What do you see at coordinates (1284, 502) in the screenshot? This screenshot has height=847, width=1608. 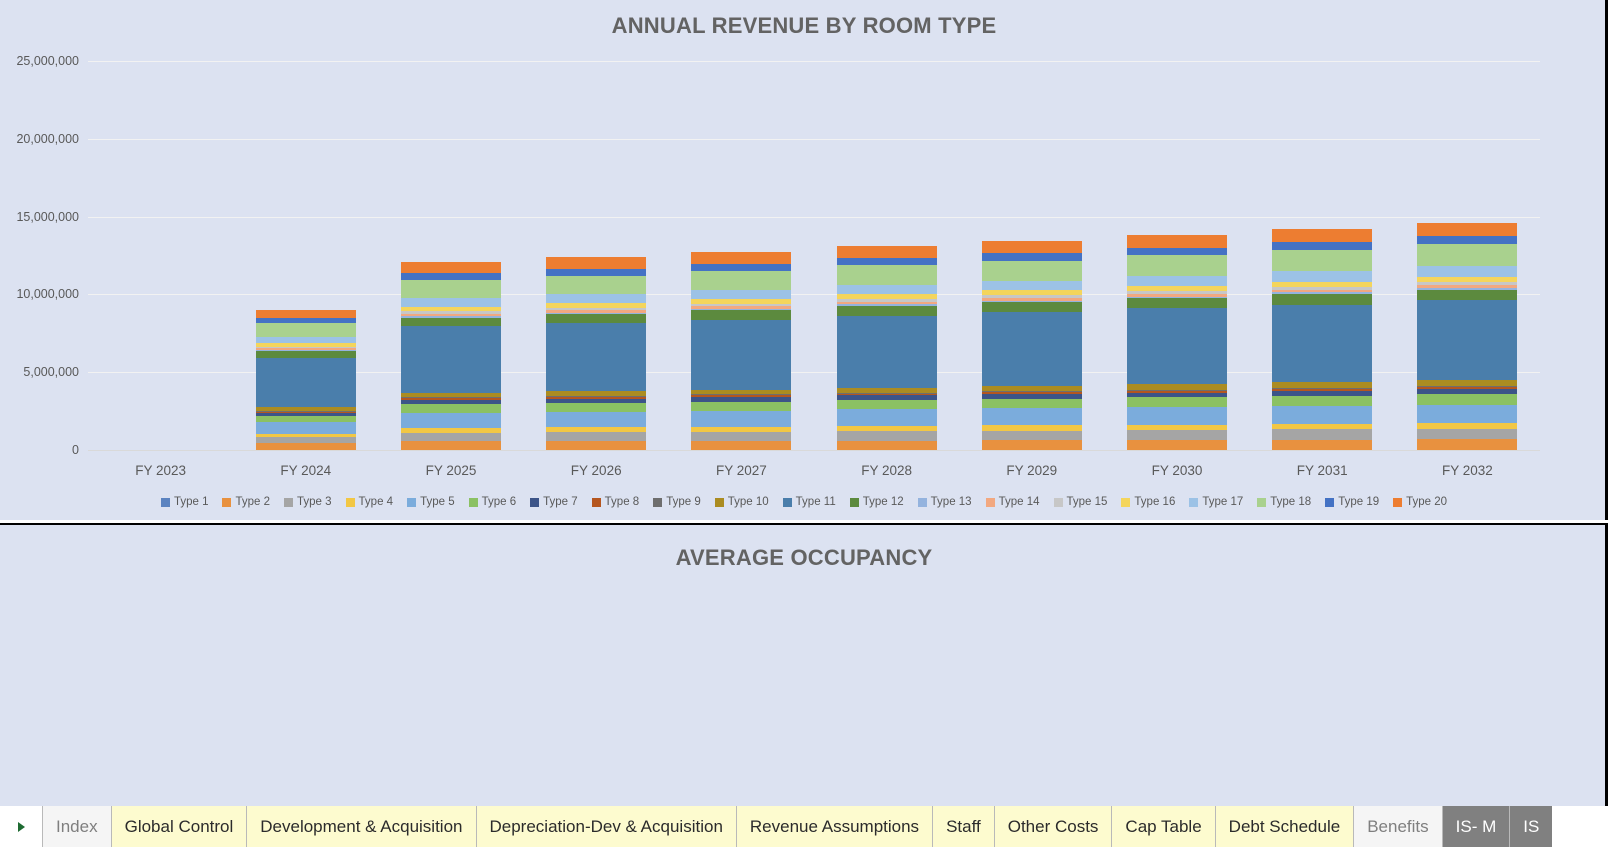 I see `legend-item: Type 18` at bounding box center [1284, 502].